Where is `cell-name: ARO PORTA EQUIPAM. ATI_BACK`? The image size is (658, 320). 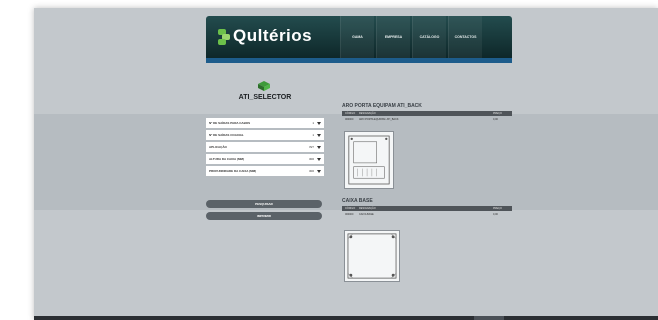
cell-name: ARO PORTA EQUIPAM. ATI_BACK is located at coordinates (379, 119).